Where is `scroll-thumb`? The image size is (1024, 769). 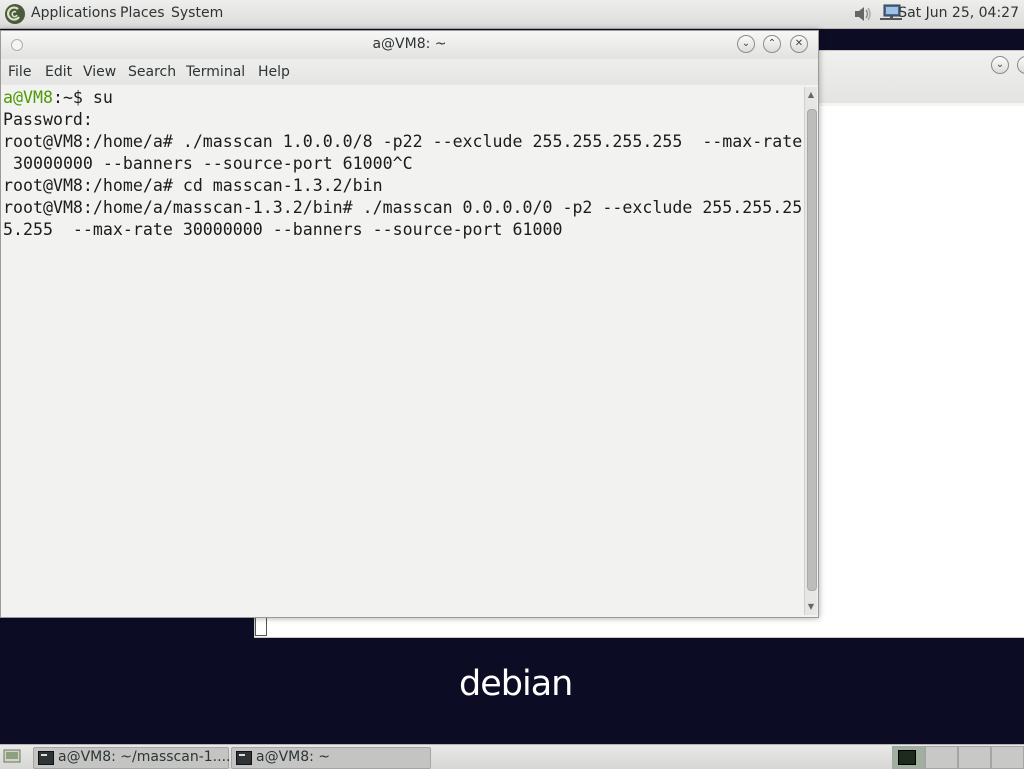 scroll-thumb is located at coordinates (812, 350).